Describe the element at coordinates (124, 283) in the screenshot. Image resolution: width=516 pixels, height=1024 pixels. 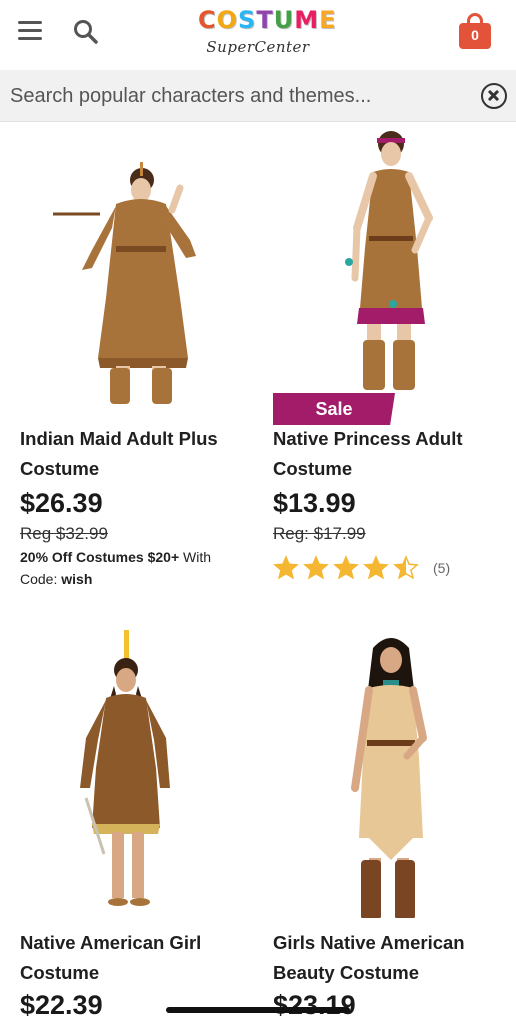
I see `costume-figure-plus` at that location.